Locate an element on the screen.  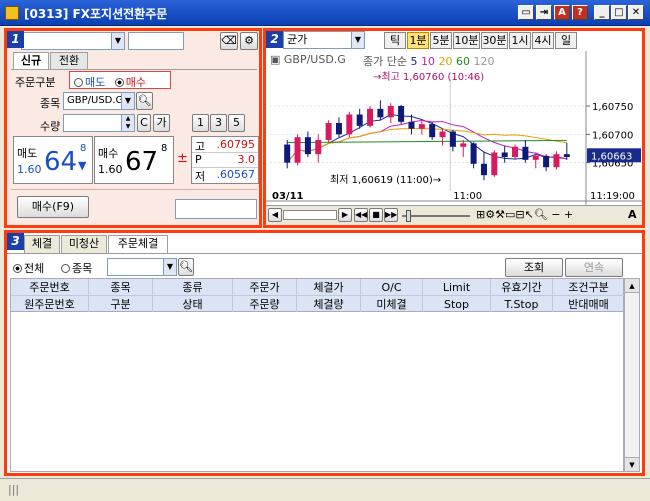
grid-header-cell: 체결량 is located at coordinates (329, 304).